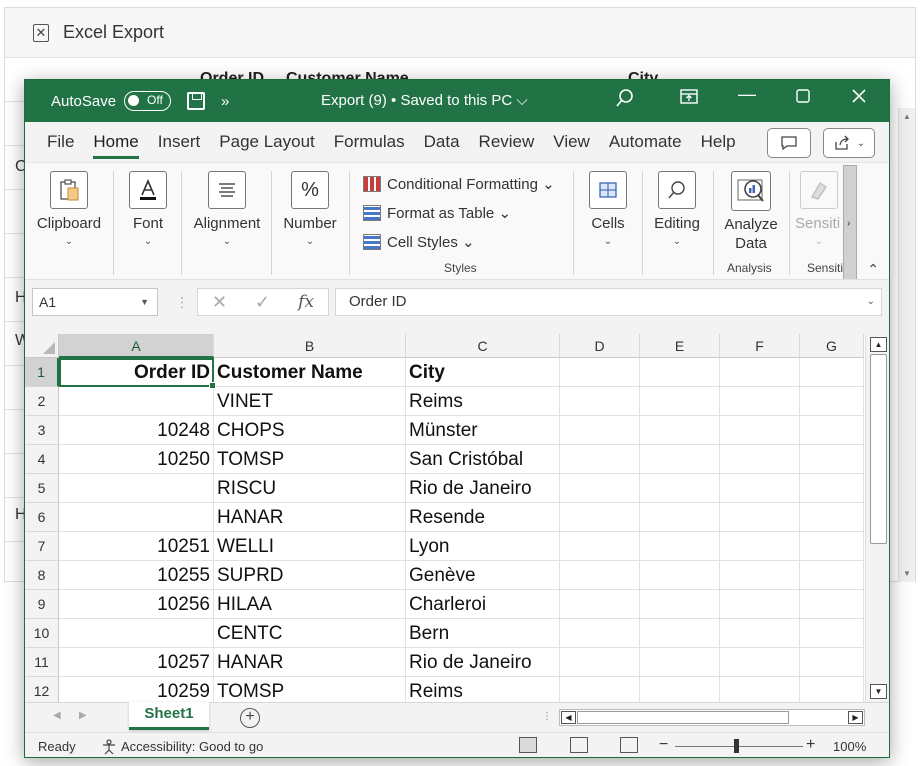  Describe the element at coordinates (459, 184) in the screenshot. I see `conditional-formatting-button: Conditional Formatting ⌄` at that location.